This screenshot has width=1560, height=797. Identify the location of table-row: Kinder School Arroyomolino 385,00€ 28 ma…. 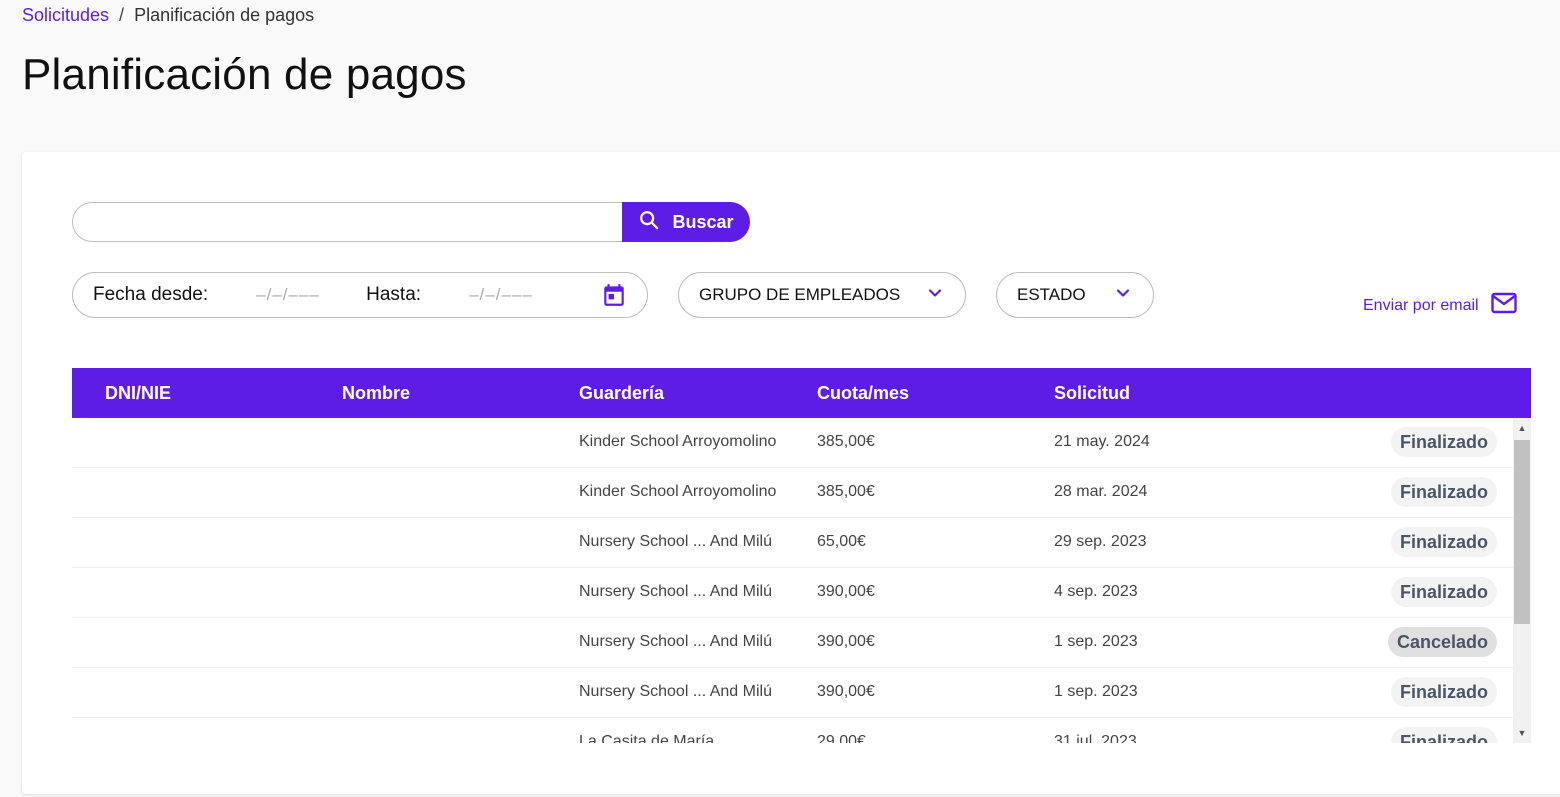
(801, 493).